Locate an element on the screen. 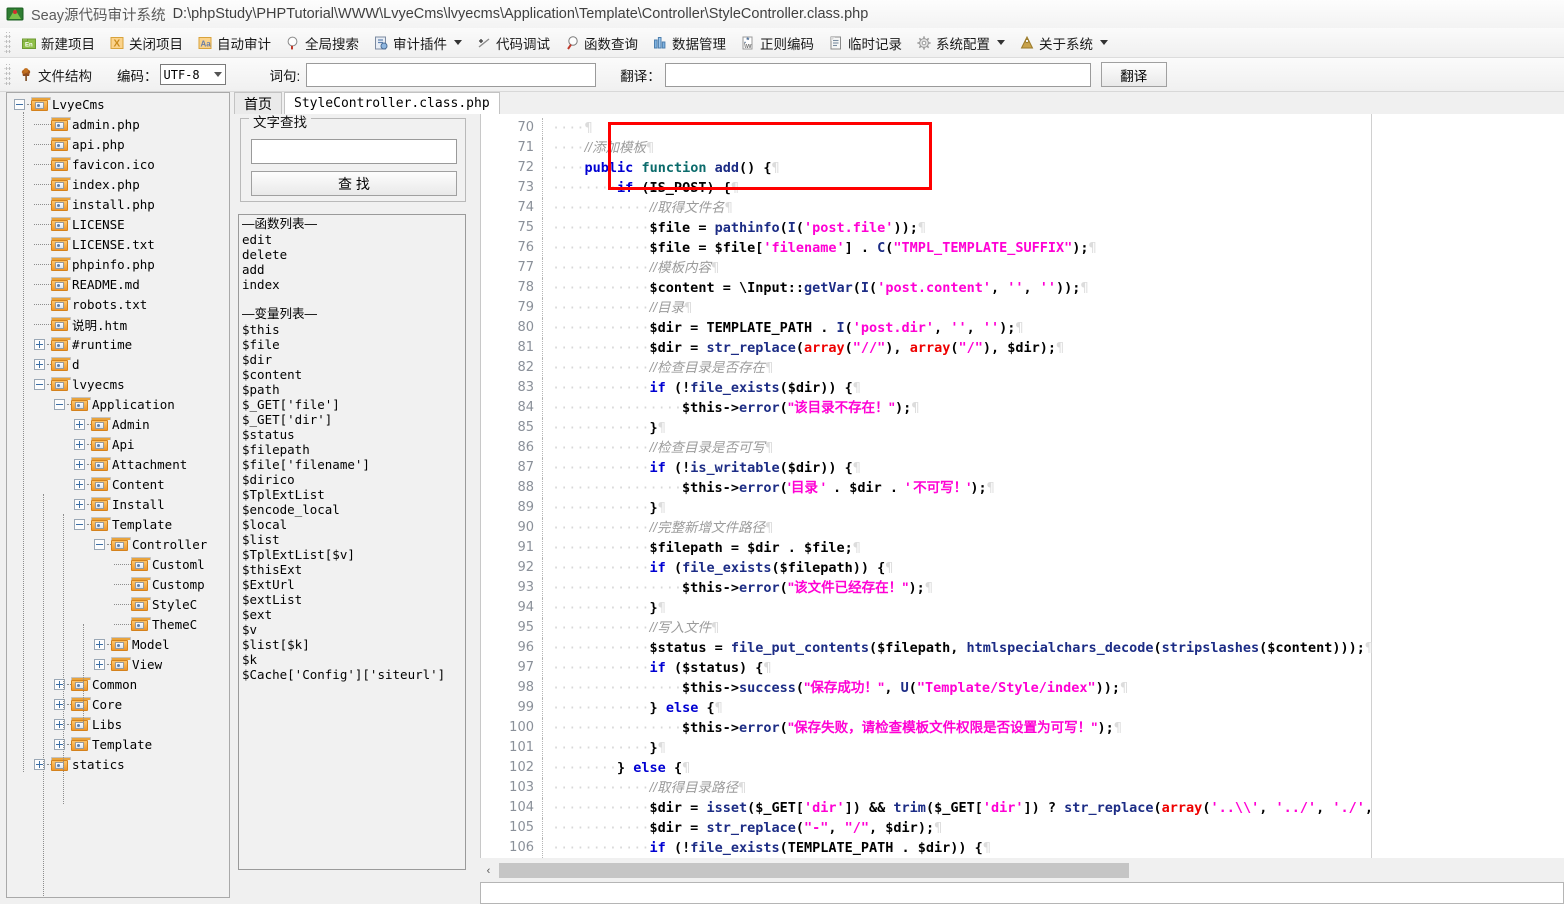 This screenshot has height=904, width=1564. code-line: 79 ············//目录¶ is located at coordinates (1030, 308).